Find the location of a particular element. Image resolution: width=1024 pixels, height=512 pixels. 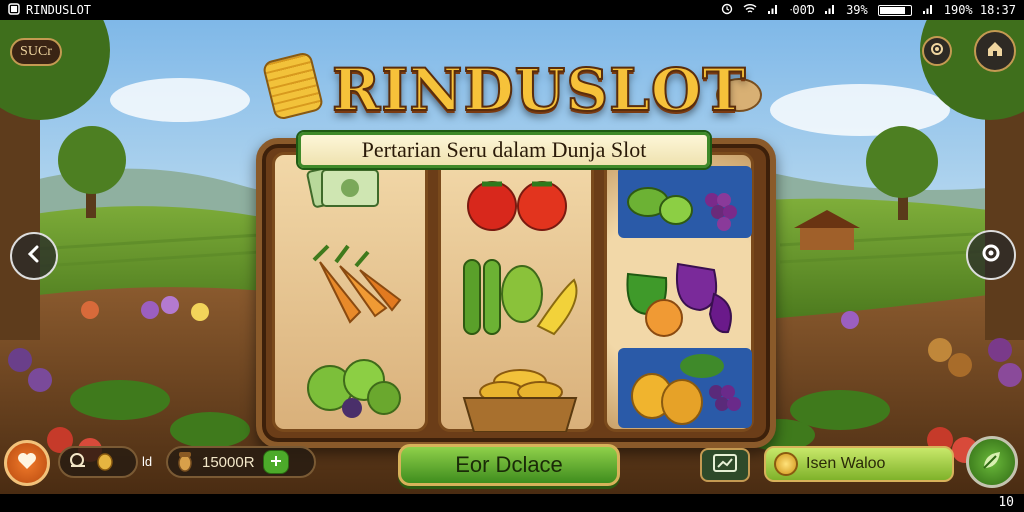

play-button: Eor Dclace is located at coordinates (509, 465).